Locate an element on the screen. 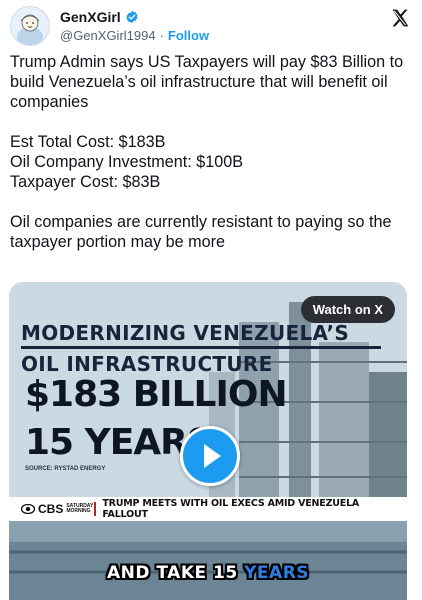 Image resolution: width=422 pixels, height=600 pixels. source-credit: SOURCE: RYSTAD ENERGY is located at coordinates (65, 469).